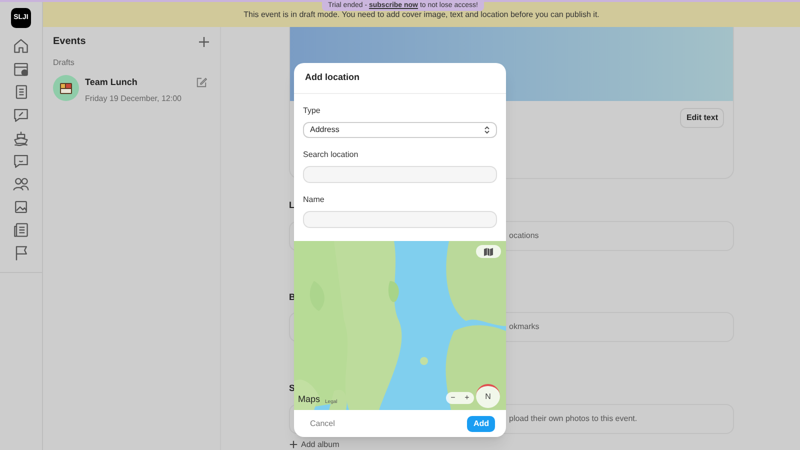 The height and width of the screenshot is (450, 800). I want to click on event-date: Friday 19 December, 12:00, so click(133, 98).